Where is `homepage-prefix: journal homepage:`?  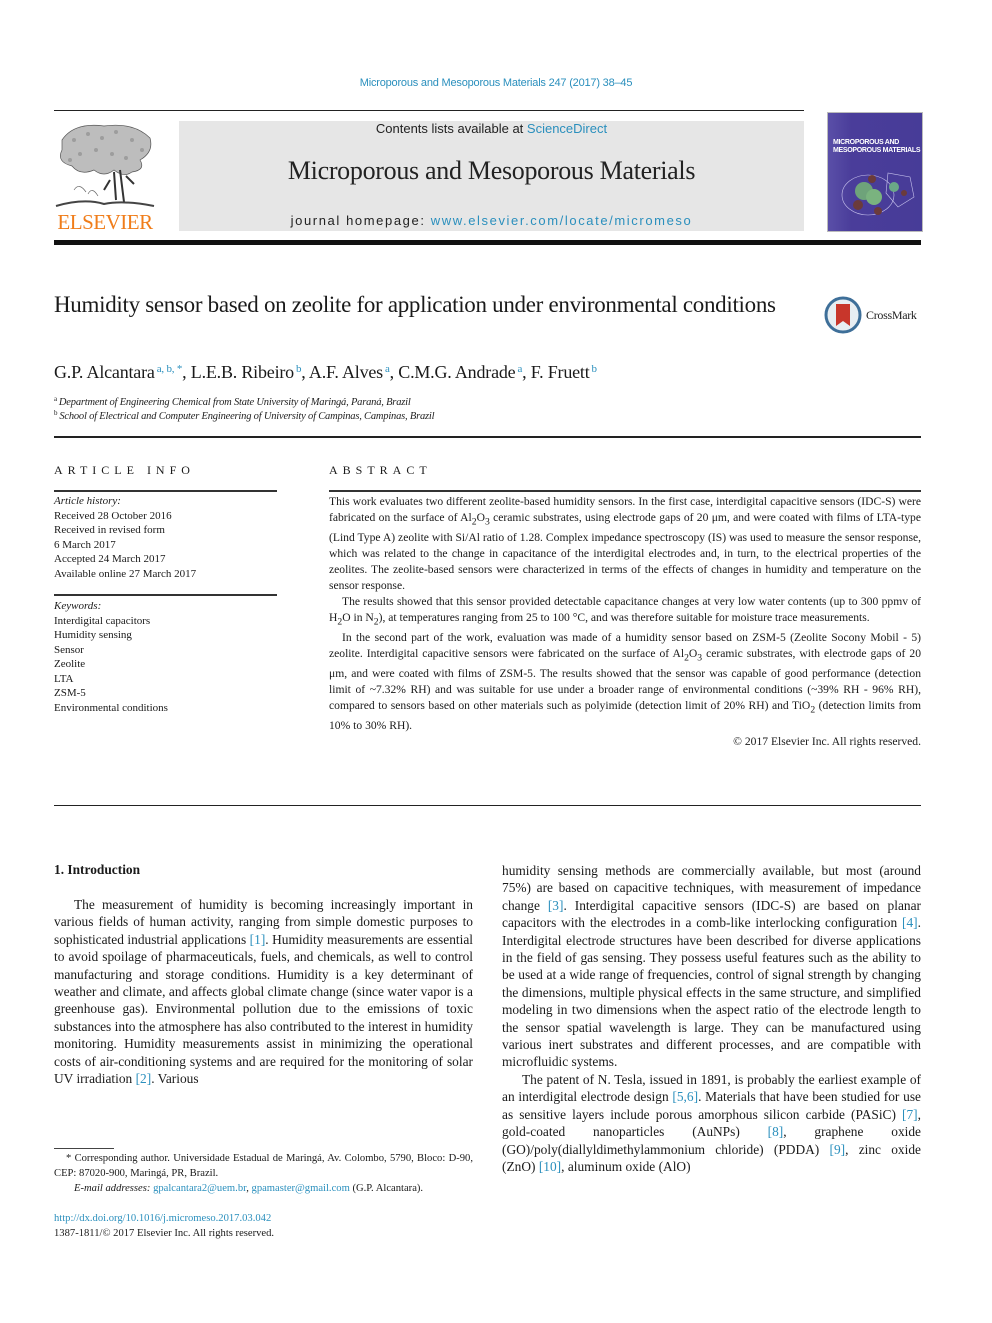 homepage-prefix: journal homepage: is located at coordinates (360, 220).